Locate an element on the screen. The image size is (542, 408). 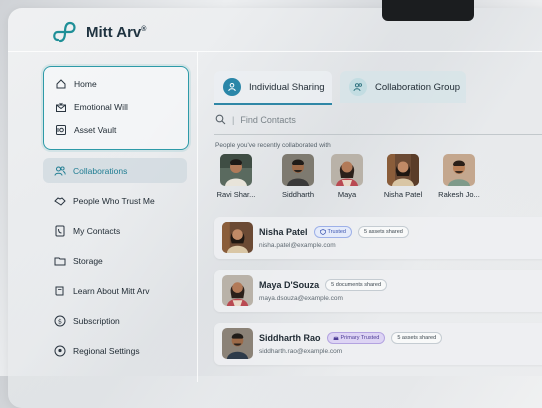
sidebar-item-learn-about: Learn About Mitt Arv is located at coordinates (102, 291).